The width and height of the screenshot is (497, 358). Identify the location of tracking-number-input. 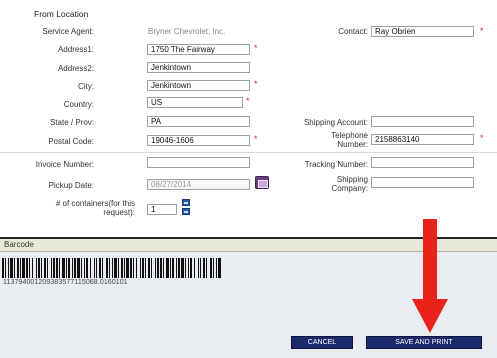
(422, 162).